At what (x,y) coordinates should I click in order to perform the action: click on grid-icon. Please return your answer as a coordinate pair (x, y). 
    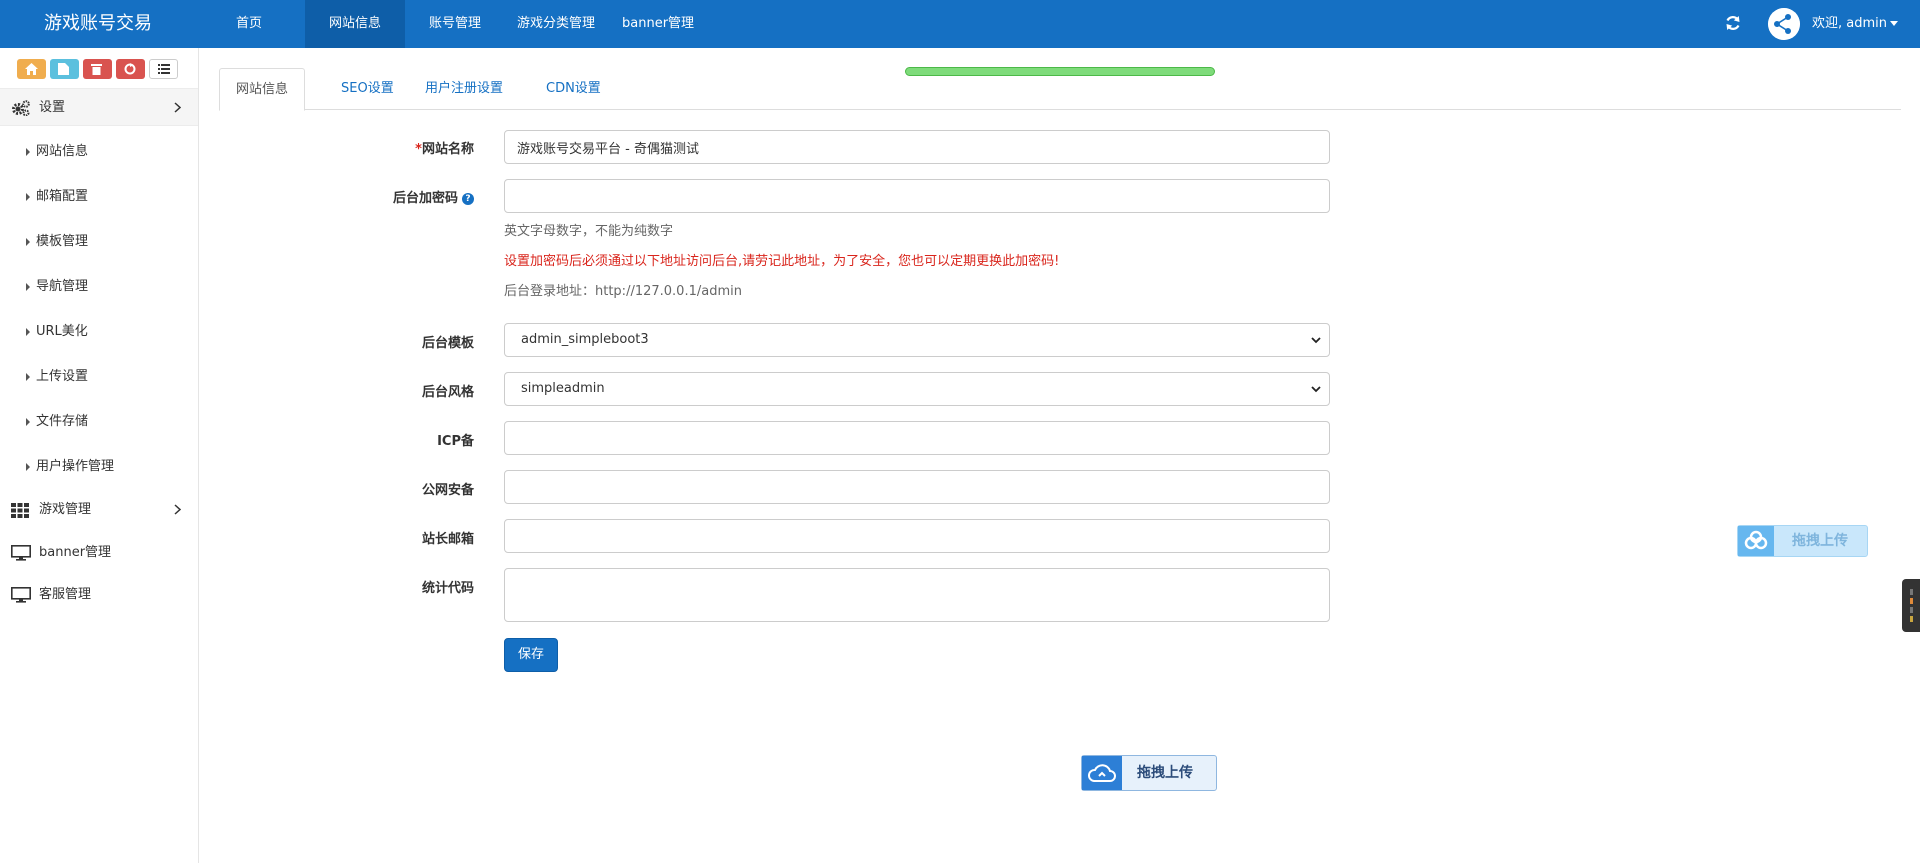
    Looking at the image, I should click on (20, 510).